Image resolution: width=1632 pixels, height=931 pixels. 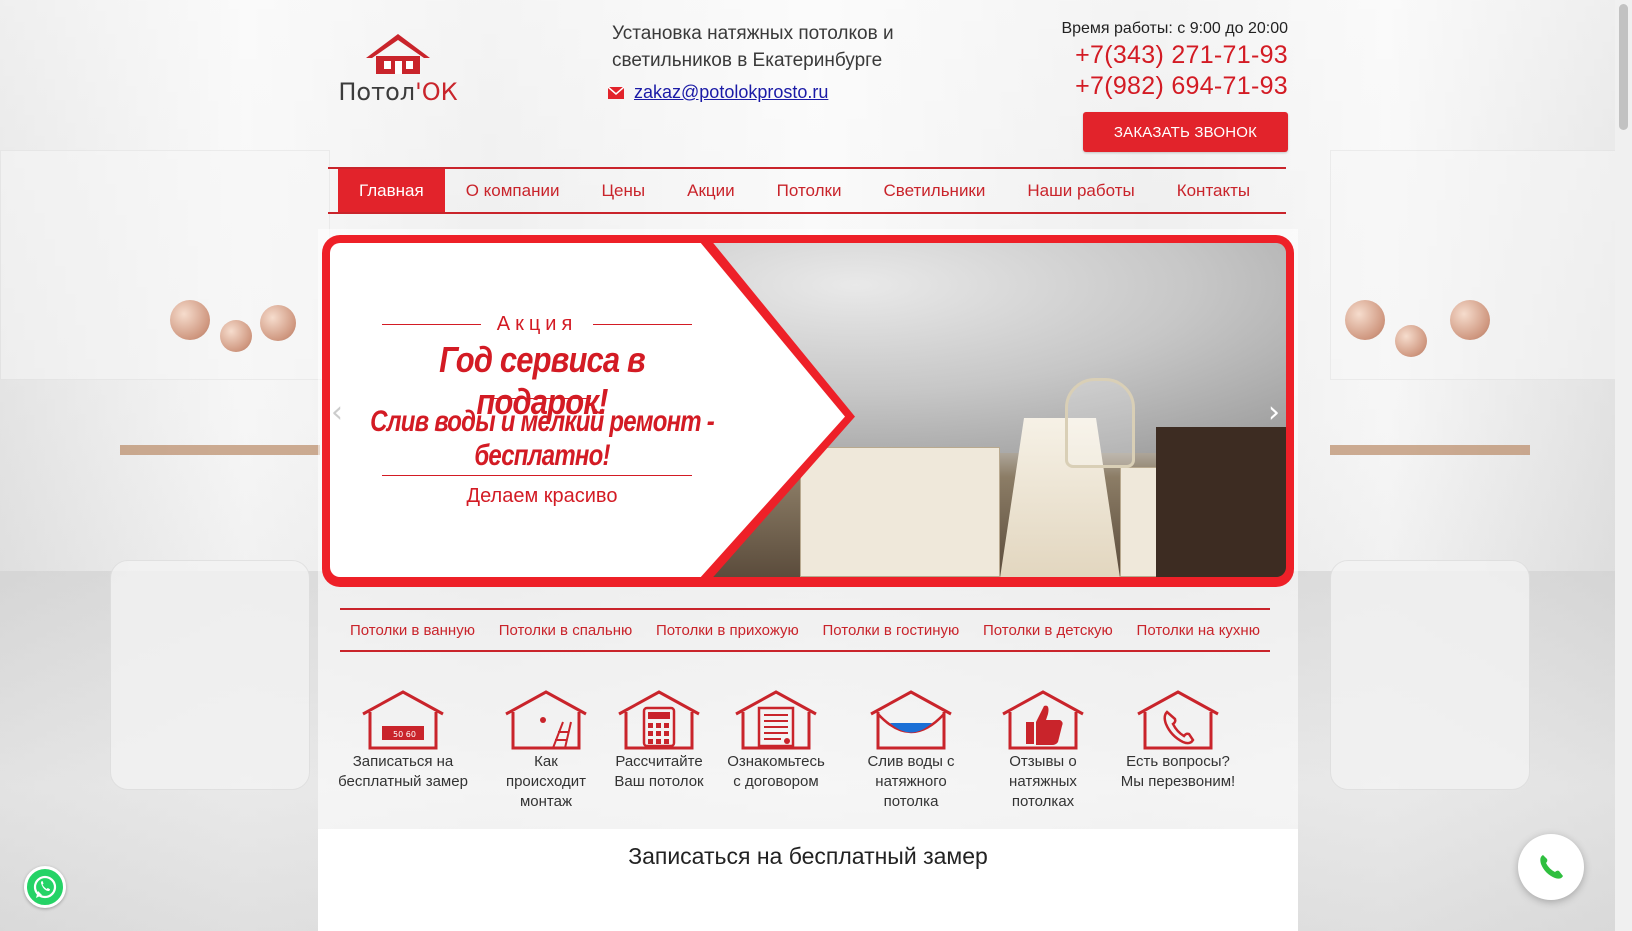 What do you see at coordinates (659, 761) in the screenshot?
I see `feature-label: Рассчитайте` at bounding box center [659, 761].